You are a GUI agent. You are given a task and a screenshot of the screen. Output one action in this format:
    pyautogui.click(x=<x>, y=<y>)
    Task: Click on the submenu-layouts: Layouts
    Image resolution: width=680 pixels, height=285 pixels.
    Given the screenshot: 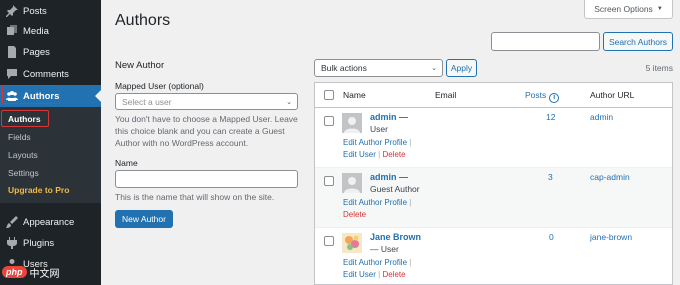 What is the action you would take?
    pyautogui.click(x=23, y=155)
    